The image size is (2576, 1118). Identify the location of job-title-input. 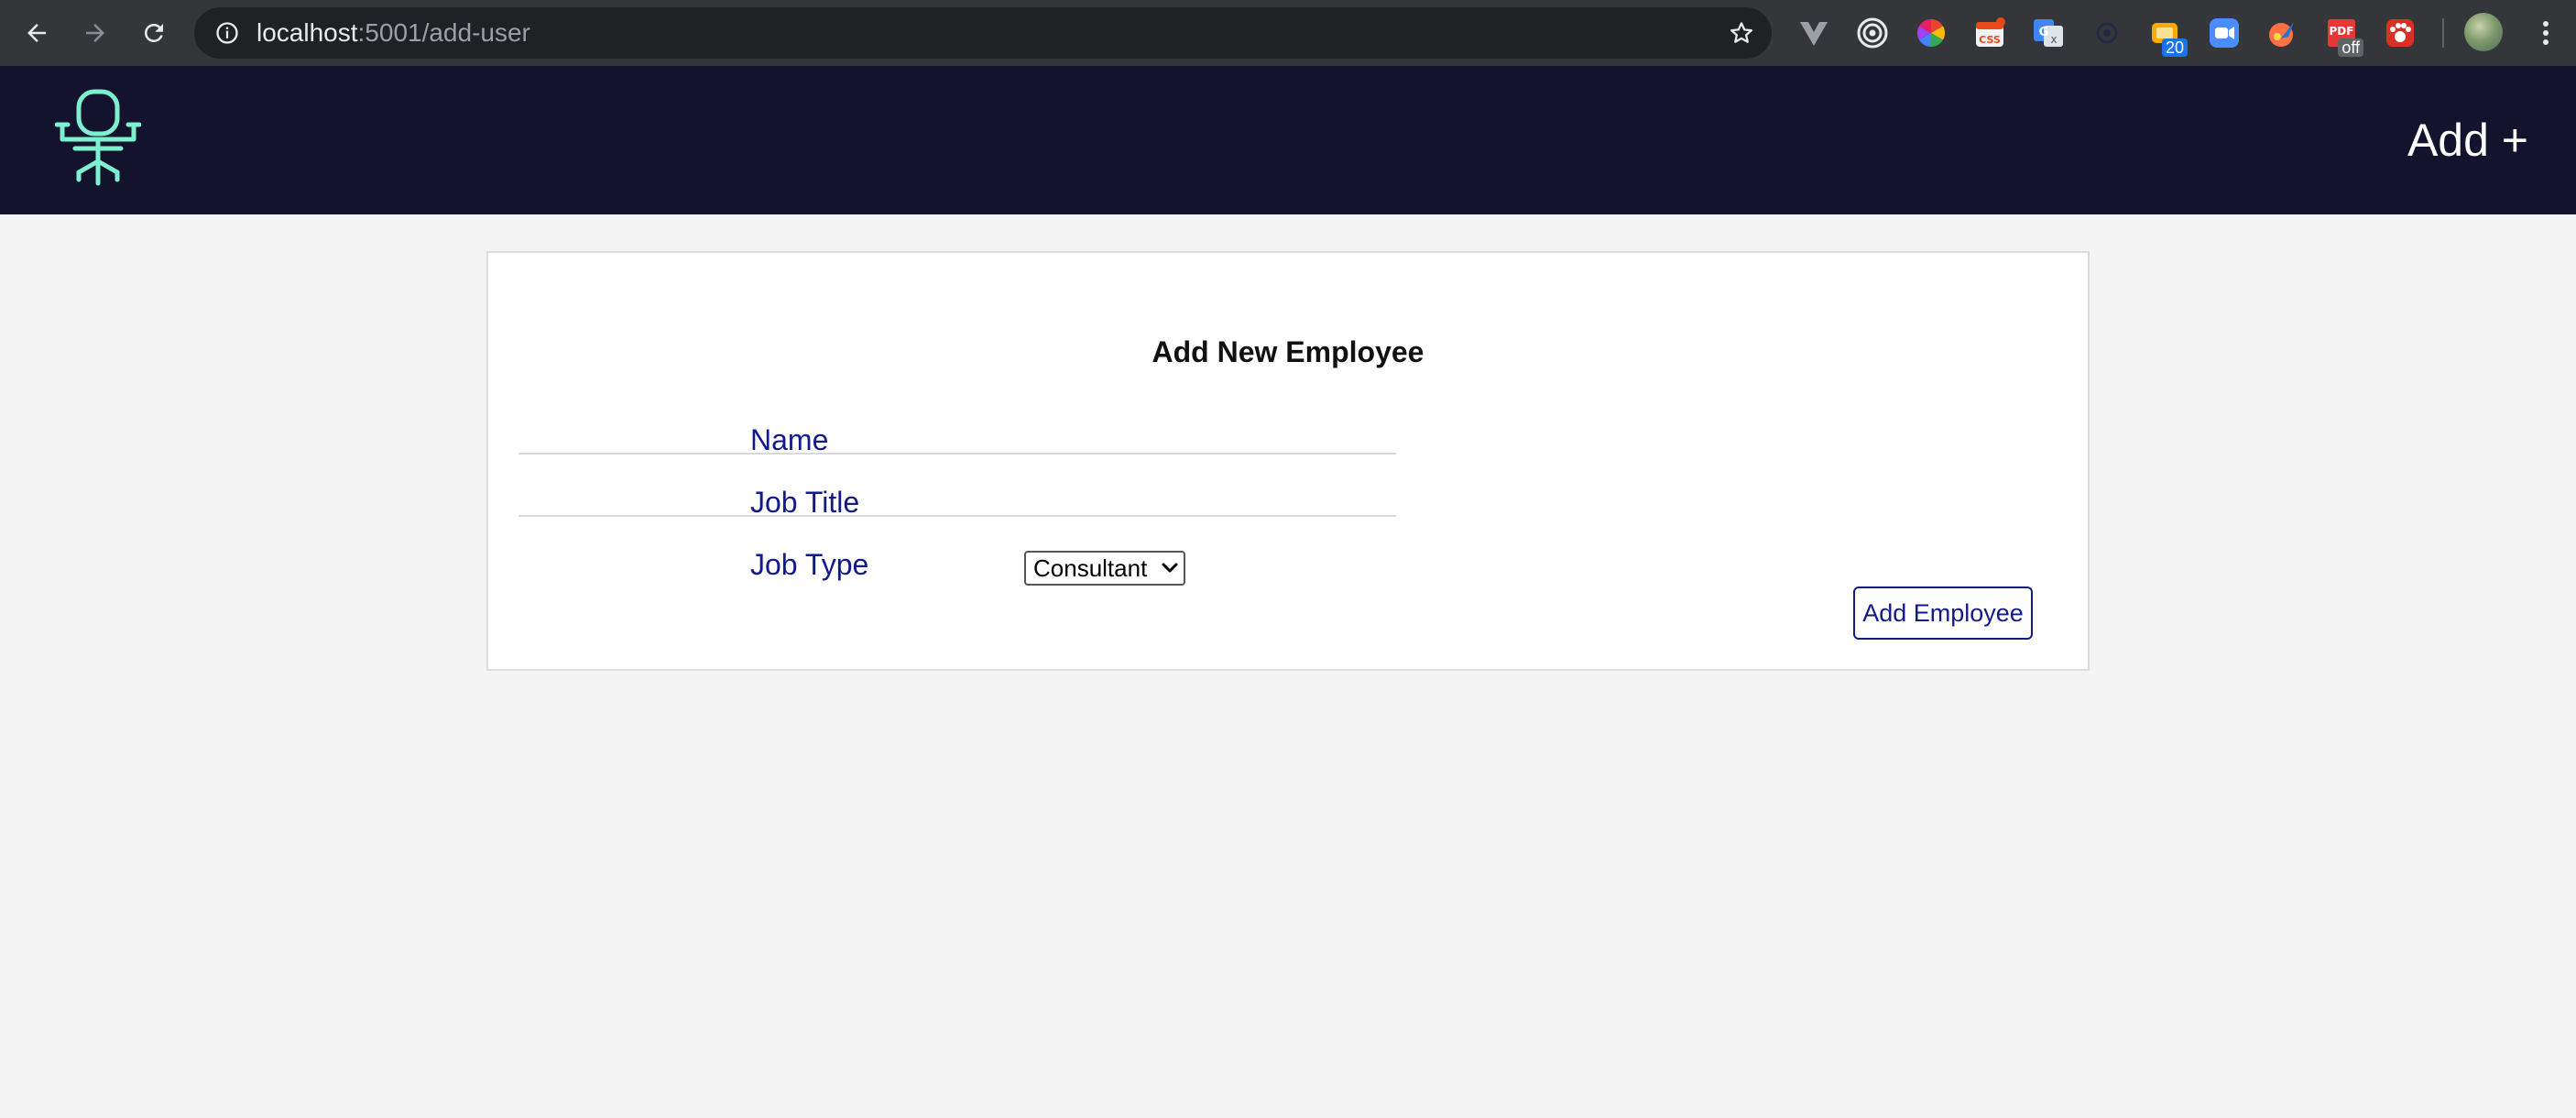
(957, 494).